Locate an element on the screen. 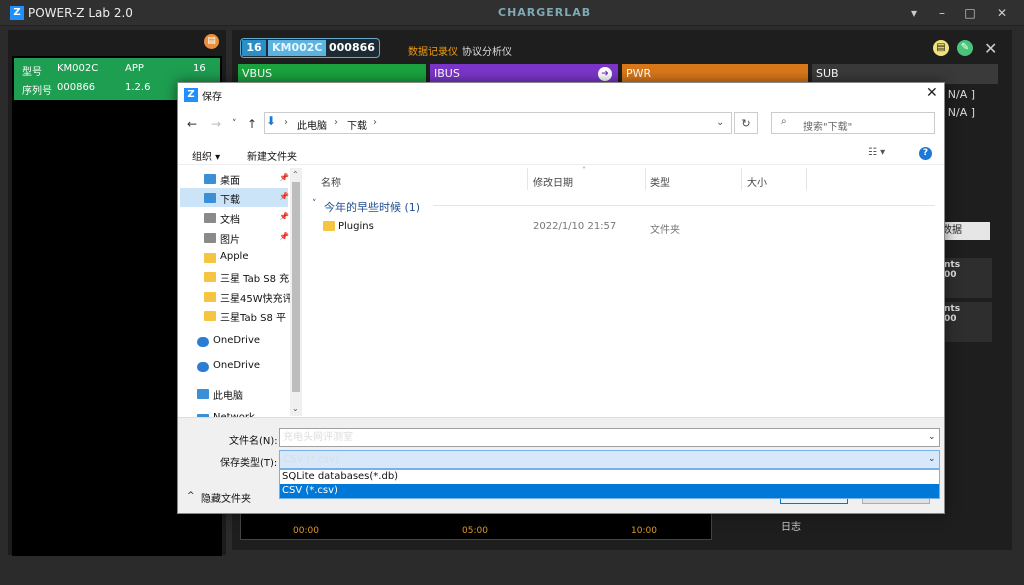  device-serial-value: 000866 is located at coordinates (76, 87).